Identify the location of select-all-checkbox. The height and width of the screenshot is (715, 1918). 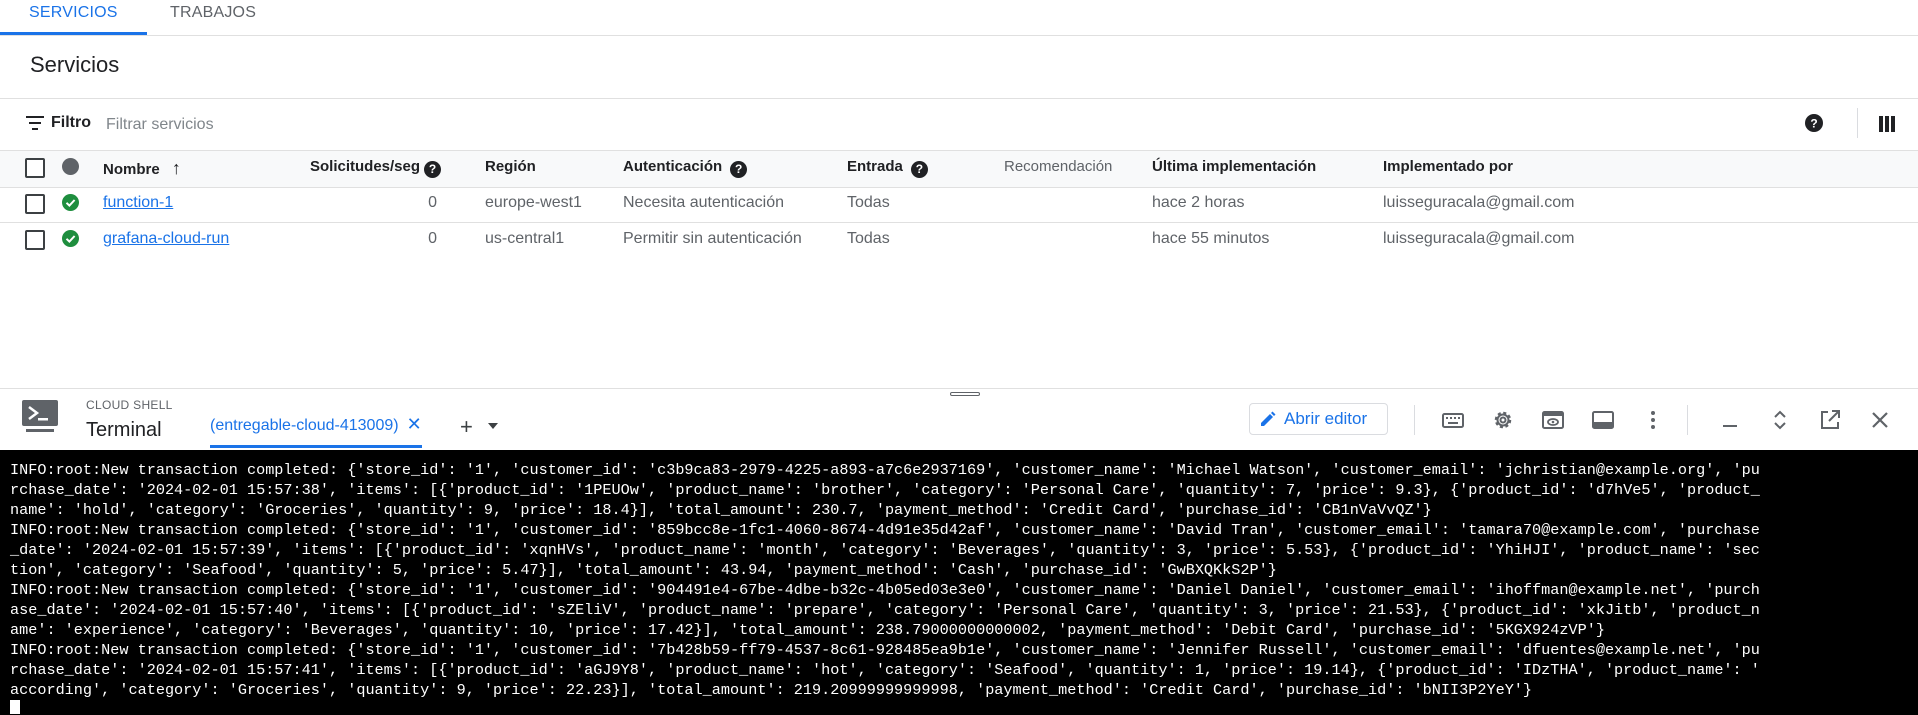
(35, 168).